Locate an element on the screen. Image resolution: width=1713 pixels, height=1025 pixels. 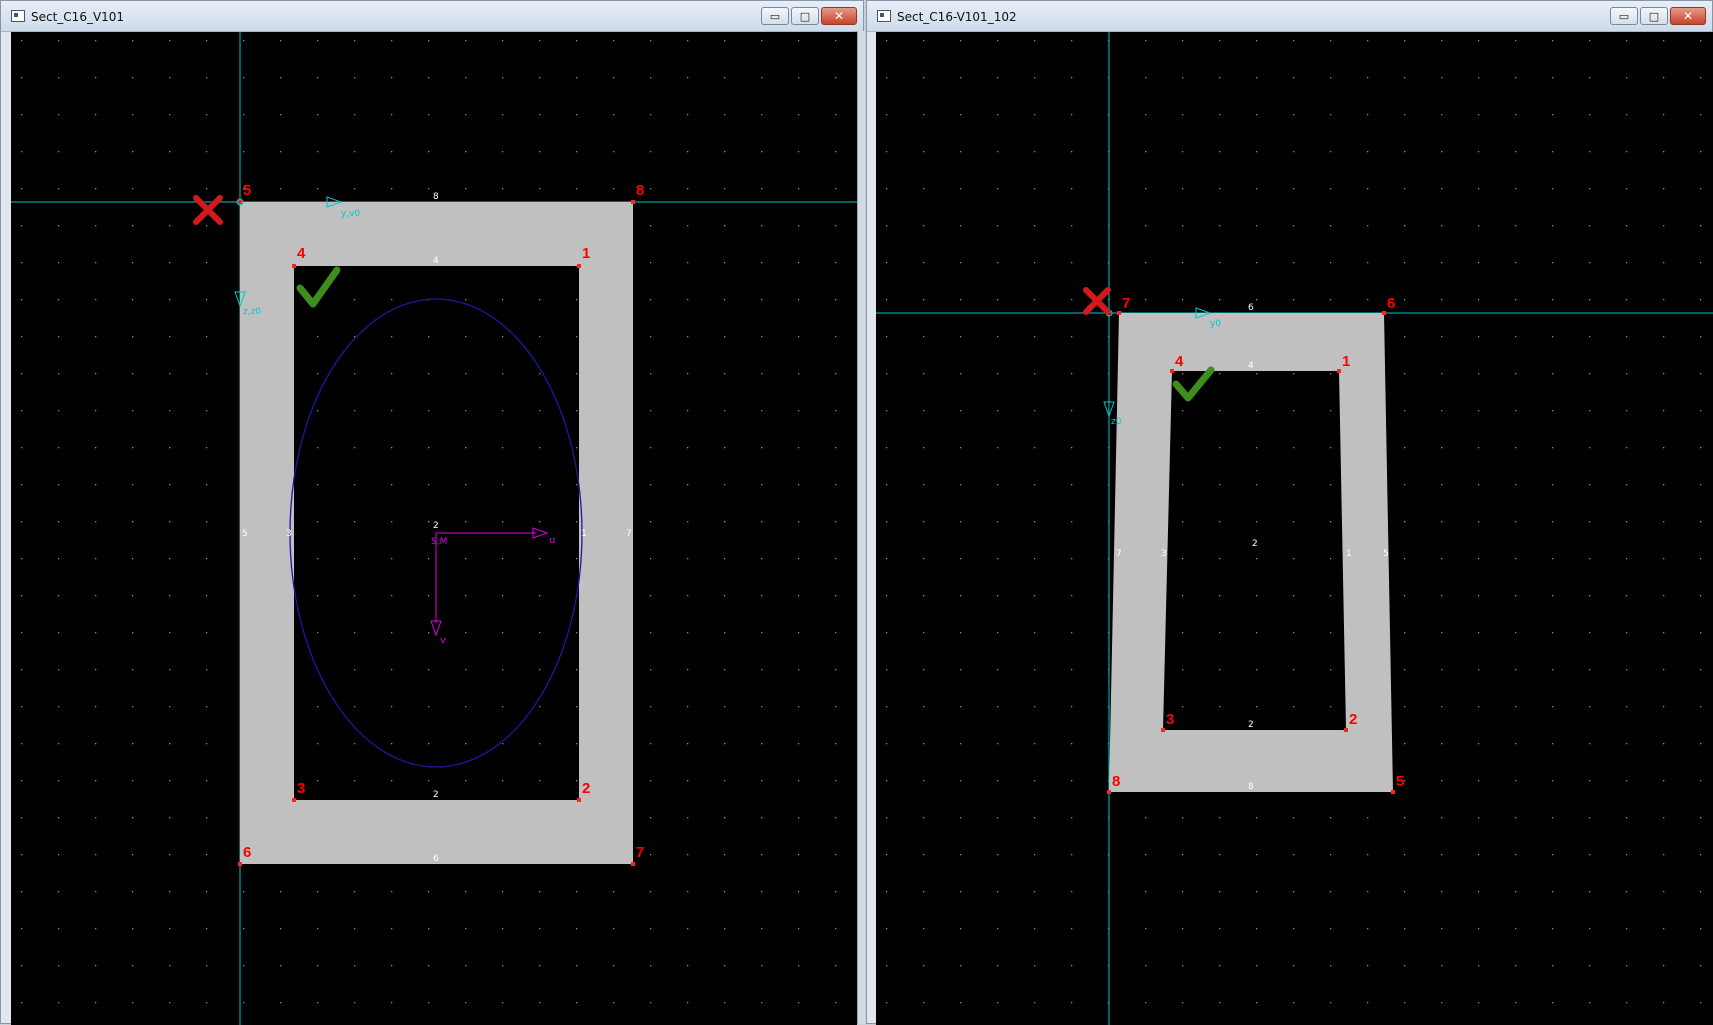
y-axis-label: y,v0 is located at coordinates (351, 214).